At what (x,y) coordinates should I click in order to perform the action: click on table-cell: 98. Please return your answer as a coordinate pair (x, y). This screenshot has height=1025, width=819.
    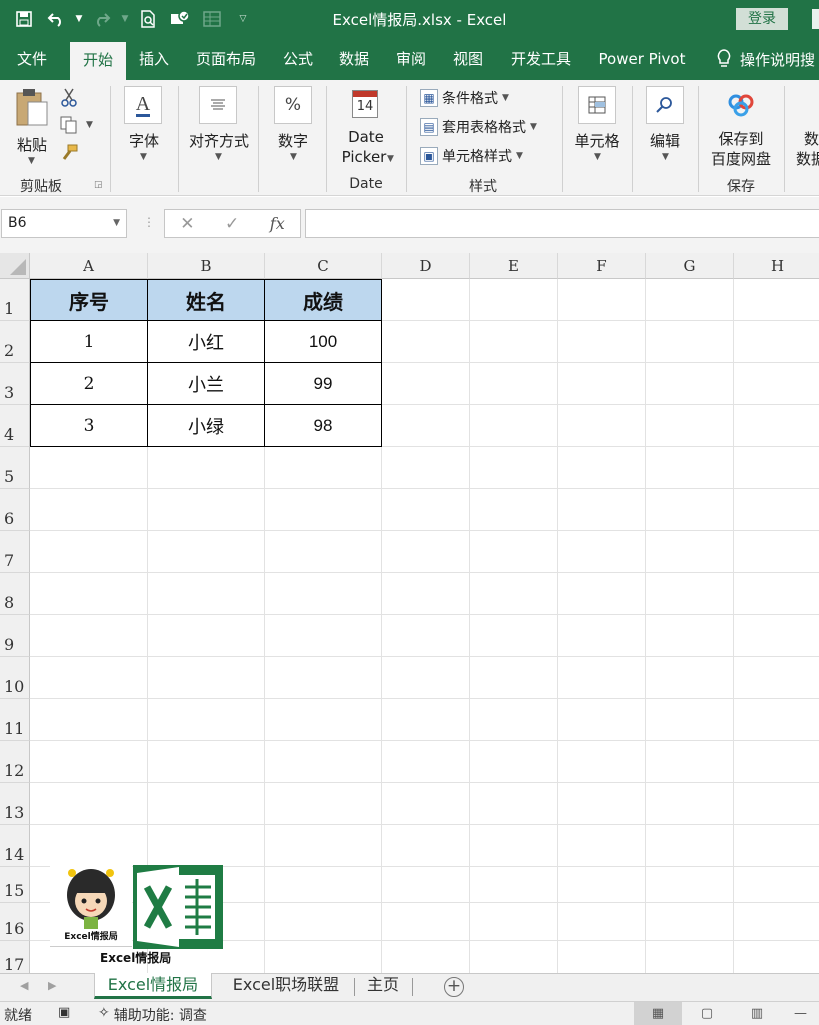
    Looking at the image, I should click on (323, 425).